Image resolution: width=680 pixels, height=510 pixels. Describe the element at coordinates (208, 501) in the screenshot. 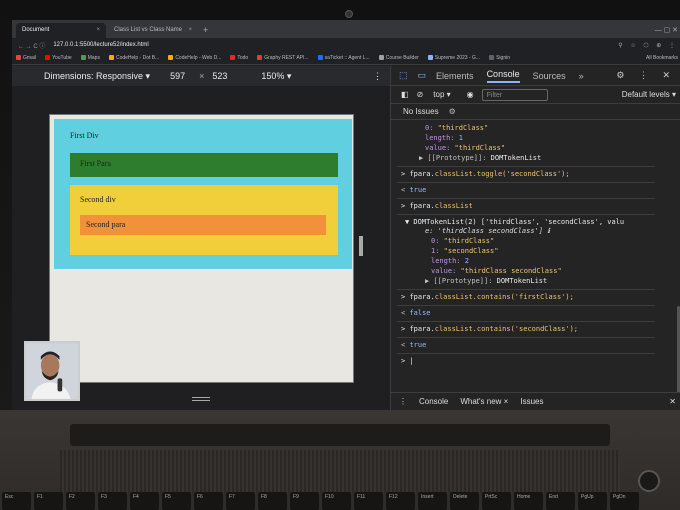

I see `key: F6` at that location.